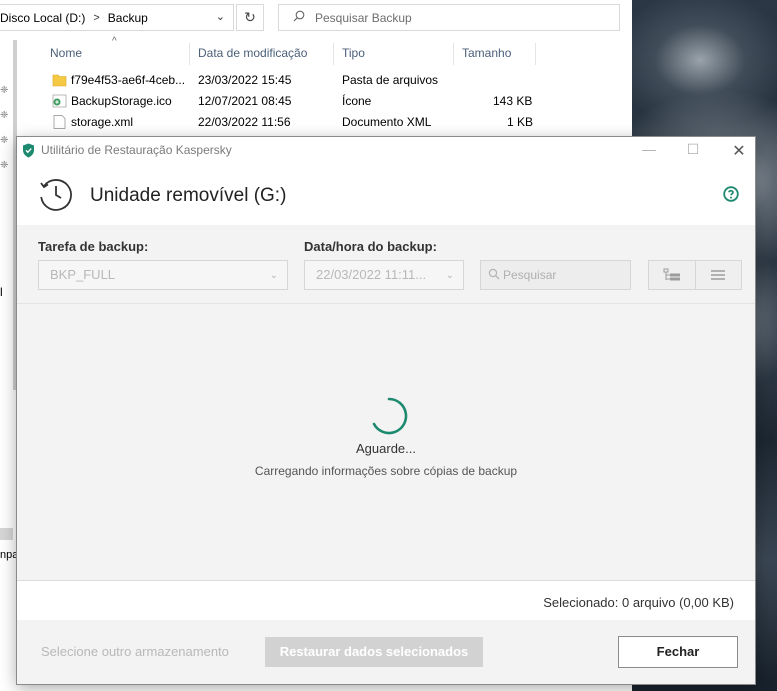  What do you see at coordinates (83, 274) in the screenshot?
I see `backup-task-value: BKP_FULL` at bounding box center [83, 274].